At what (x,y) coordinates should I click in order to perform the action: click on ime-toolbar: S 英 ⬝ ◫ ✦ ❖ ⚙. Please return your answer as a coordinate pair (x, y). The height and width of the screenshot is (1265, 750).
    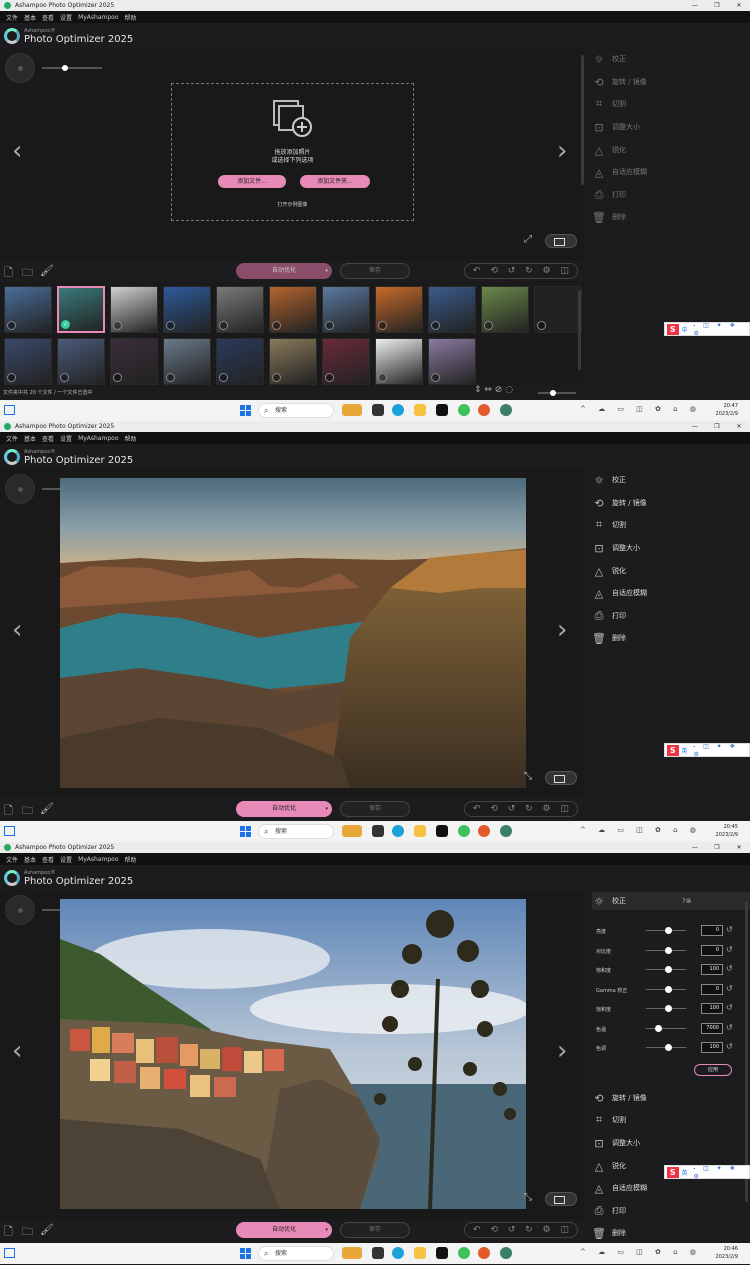
    Looking at the image, I should click on (707, 750).